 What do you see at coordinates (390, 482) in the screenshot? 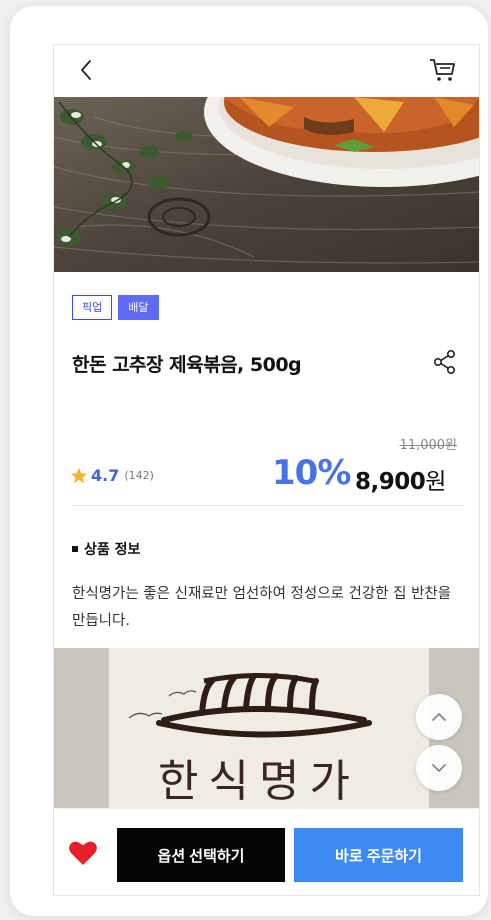
I see `sale-price-value: 8,900` at bounding box center [390, 482].